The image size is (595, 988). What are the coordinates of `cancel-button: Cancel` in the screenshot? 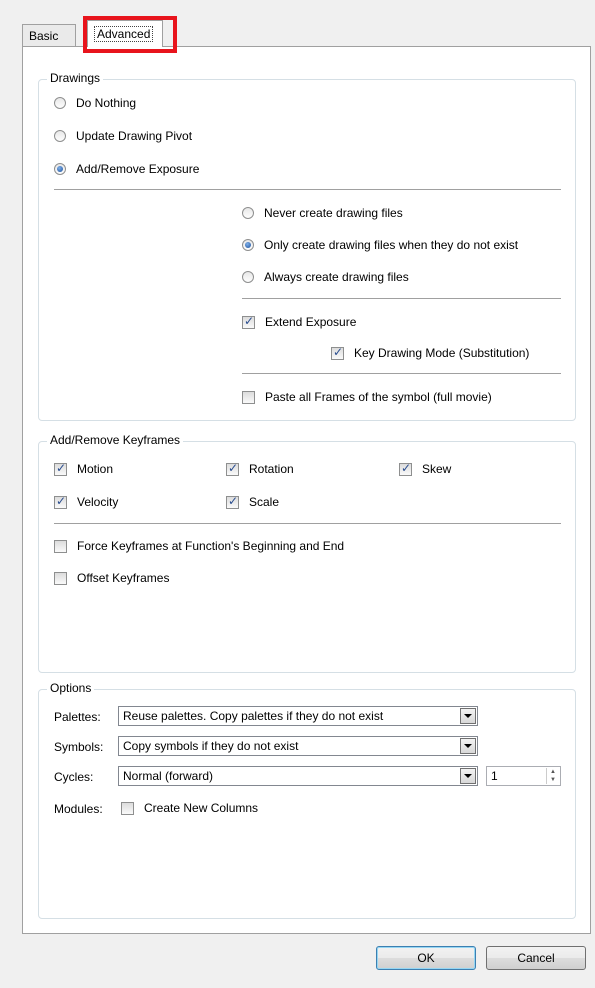 It's located at (536, 958).